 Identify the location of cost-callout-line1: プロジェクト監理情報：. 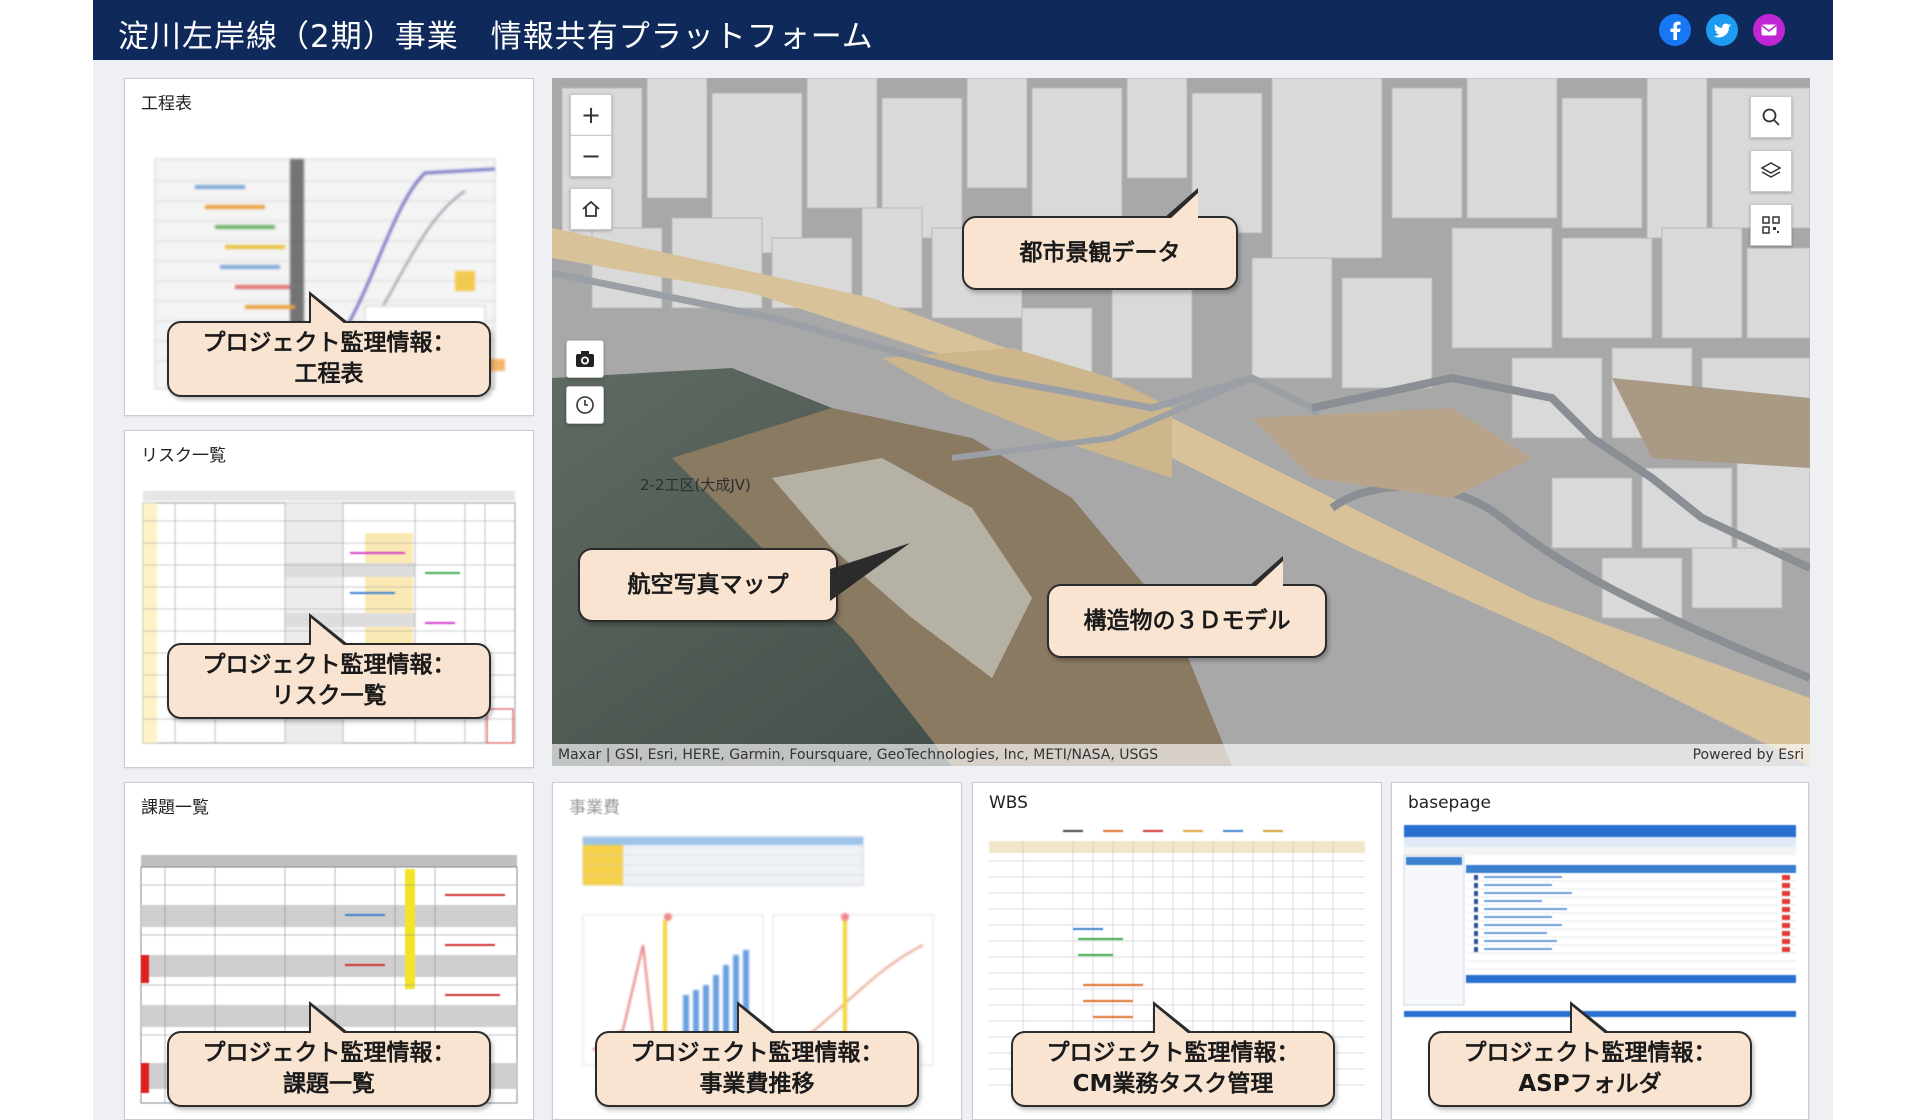
(757, 1053).